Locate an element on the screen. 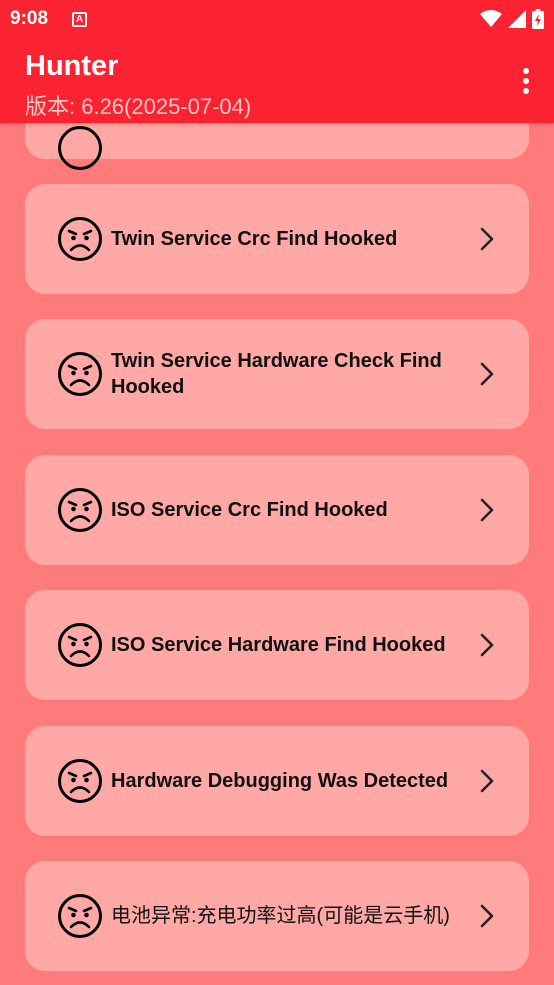 This screenshot has width=554, height=985. signal-icon is located at coordinates (517, 19).